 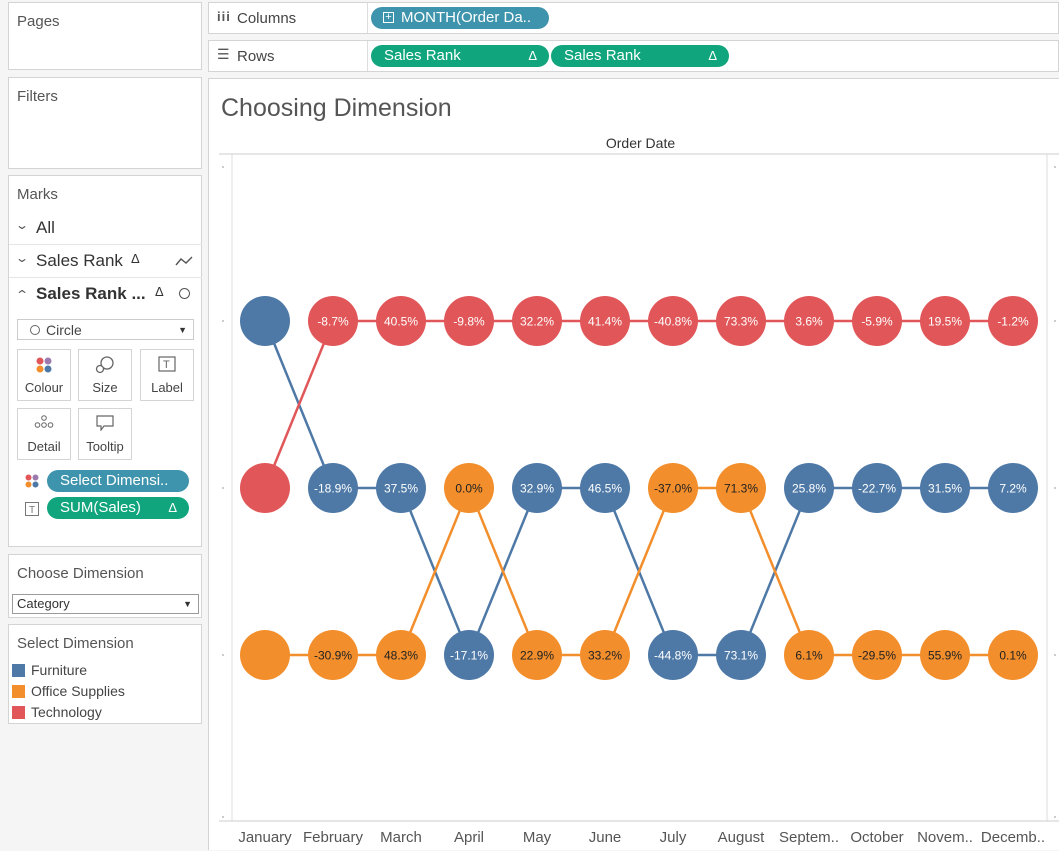 What do you see at coordinates (460, 56) in the screenshot?
I see `rows-pill-1: Sales Rank Δ` at bounding box center [460, 56].